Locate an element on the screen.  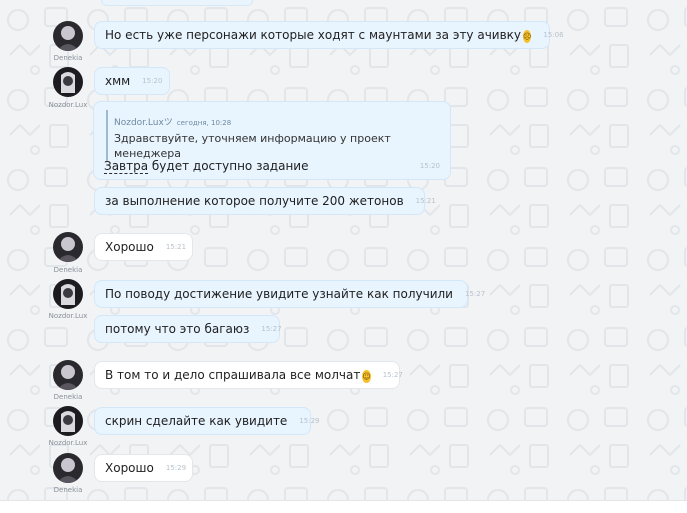
grinning-sweat-face-icon: ☺ is located at coordinates (366, 376).